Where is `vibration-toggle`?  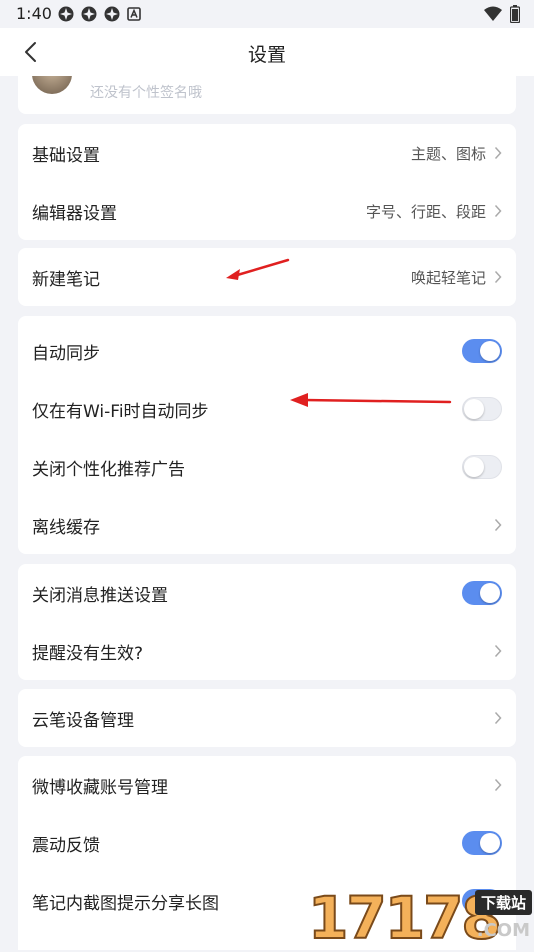 vibration-toggle is located at coordinates (482, 843).